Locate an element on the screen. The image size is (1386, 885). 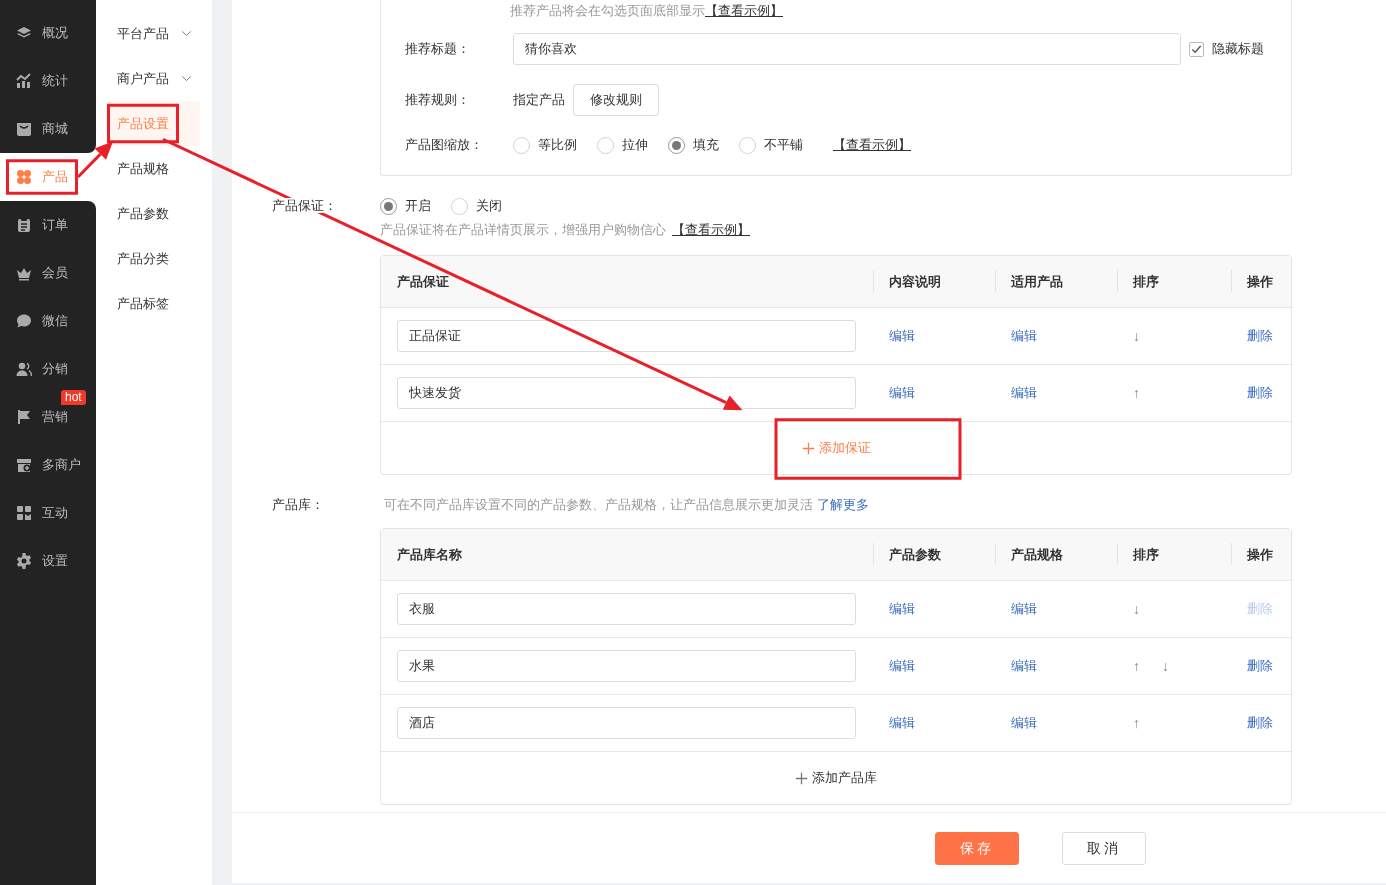
field-label: 产品图缩放： is located at coordinates (444, 145).